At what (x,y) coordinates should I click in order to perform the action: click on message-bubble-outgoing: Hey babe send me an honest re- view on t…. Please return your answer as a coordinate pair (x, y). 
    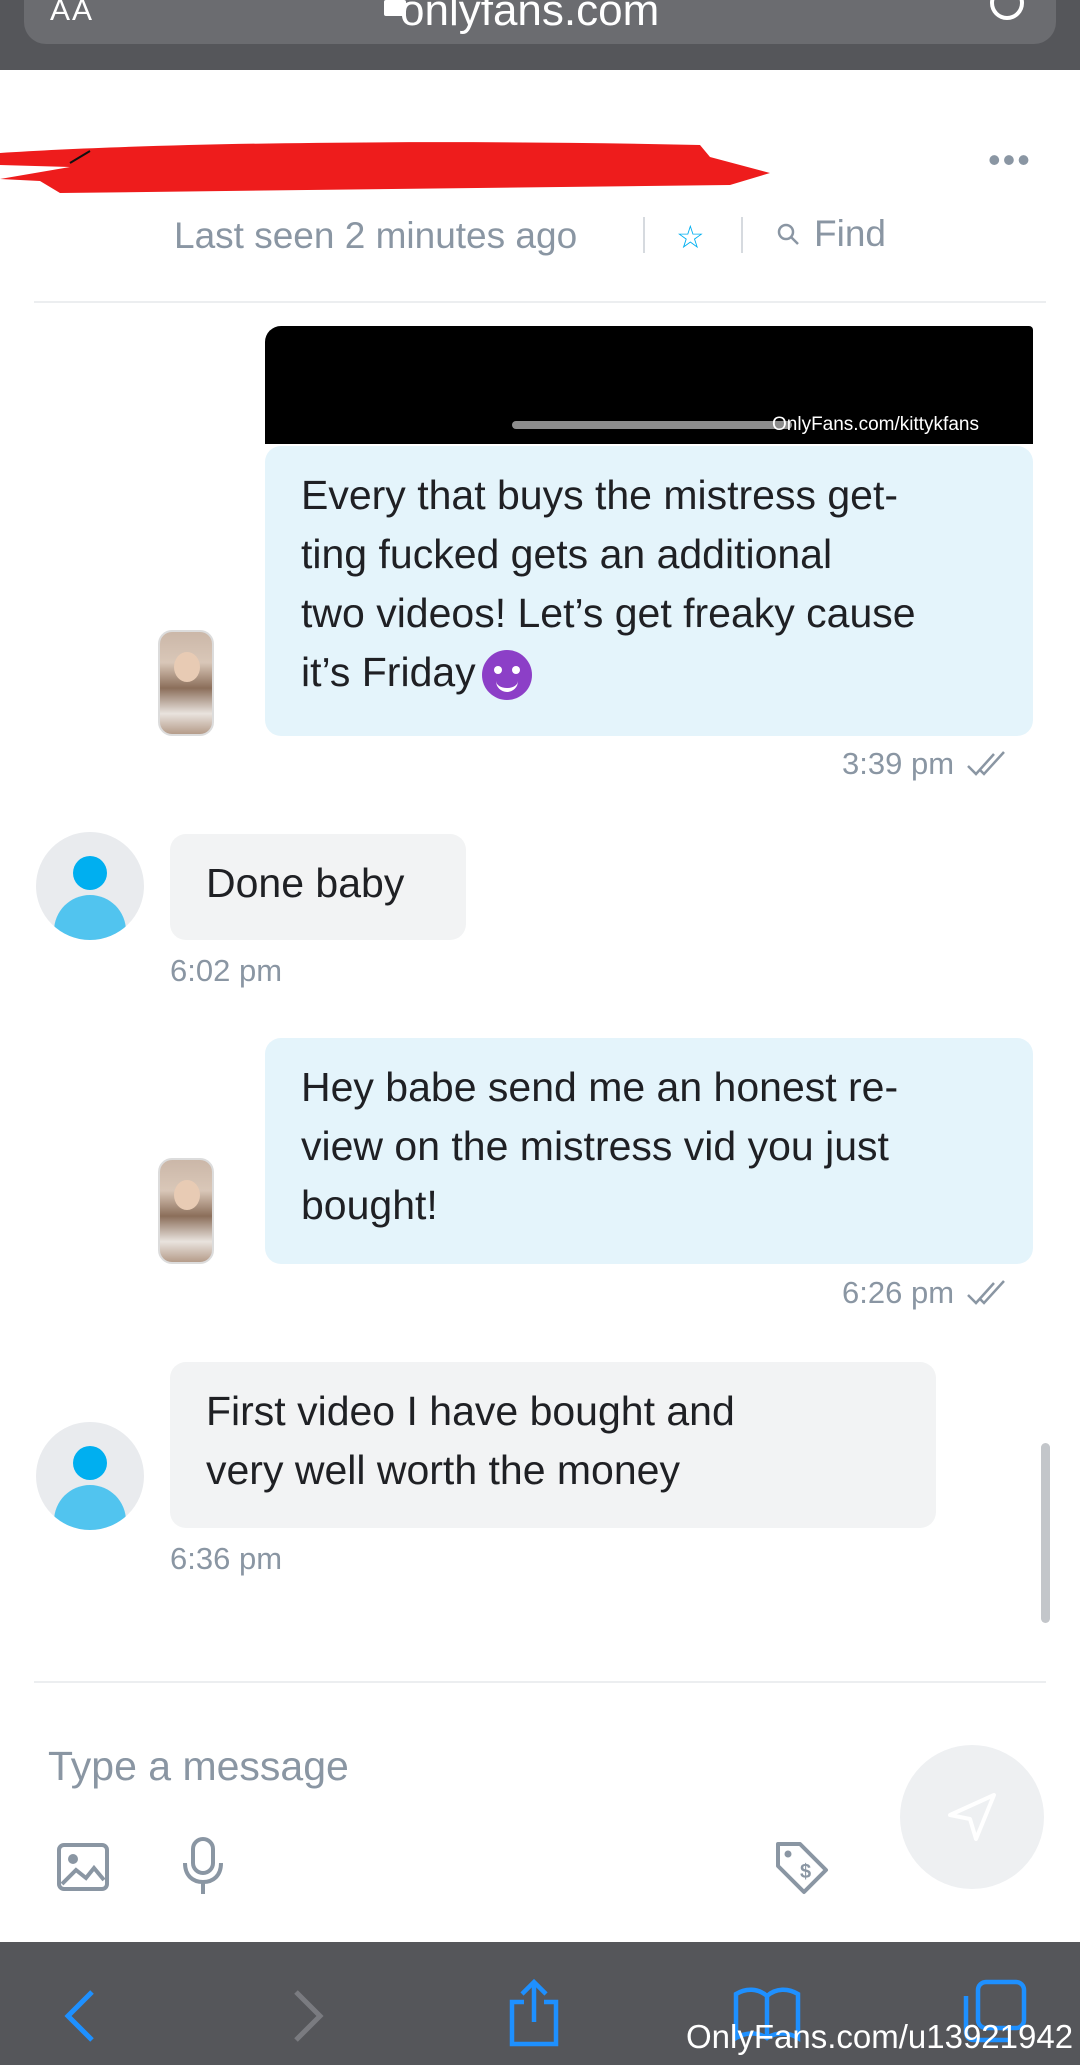
    Looking at the image, I should click on (649, 1151).